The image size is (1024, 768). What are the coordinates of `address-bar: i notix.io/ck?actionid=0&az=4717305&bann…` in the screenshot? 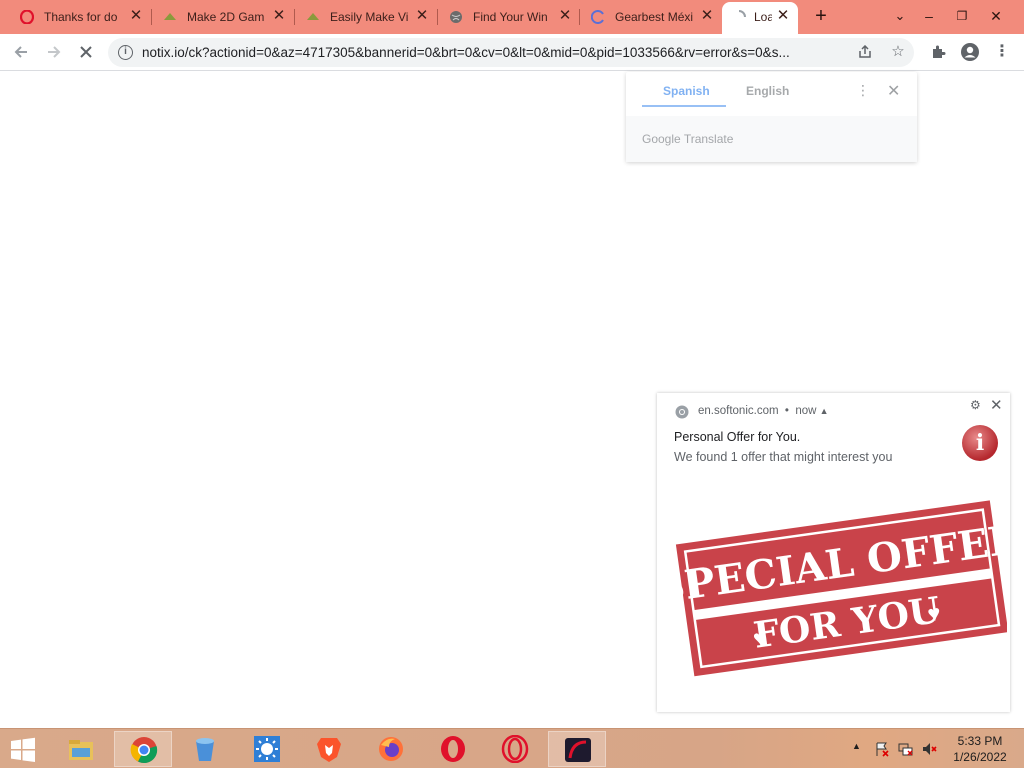 It's located at (511, 52).